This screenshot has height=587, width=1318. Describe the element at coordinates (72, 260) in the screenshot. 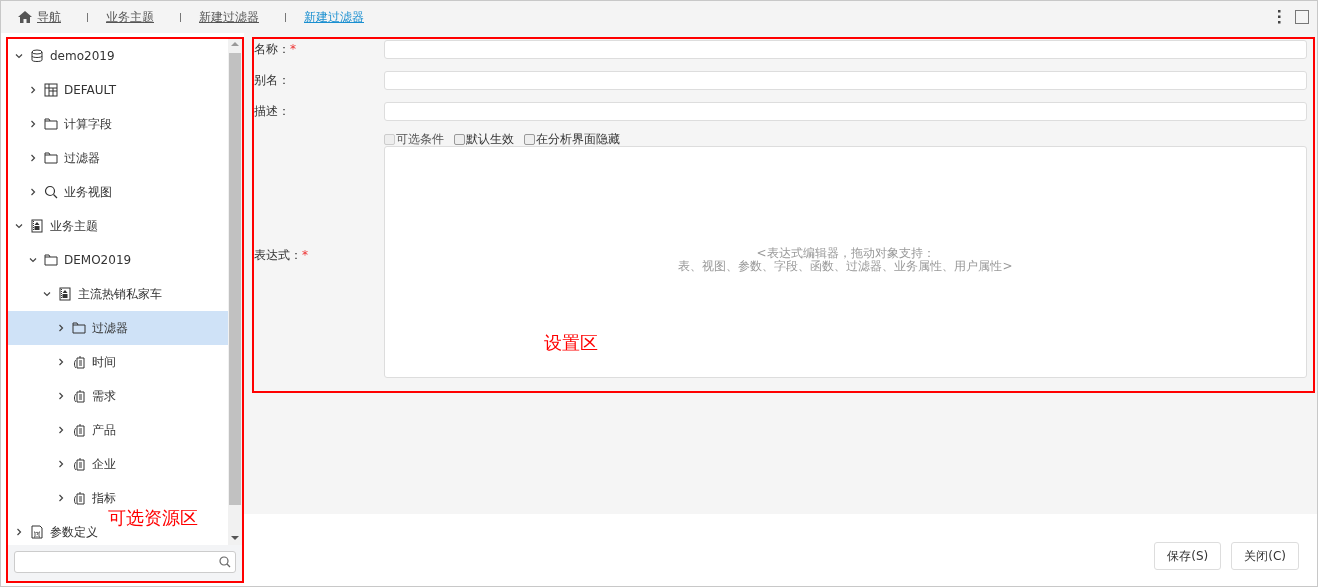

I see `tree-item: DEMO2019` at that location.